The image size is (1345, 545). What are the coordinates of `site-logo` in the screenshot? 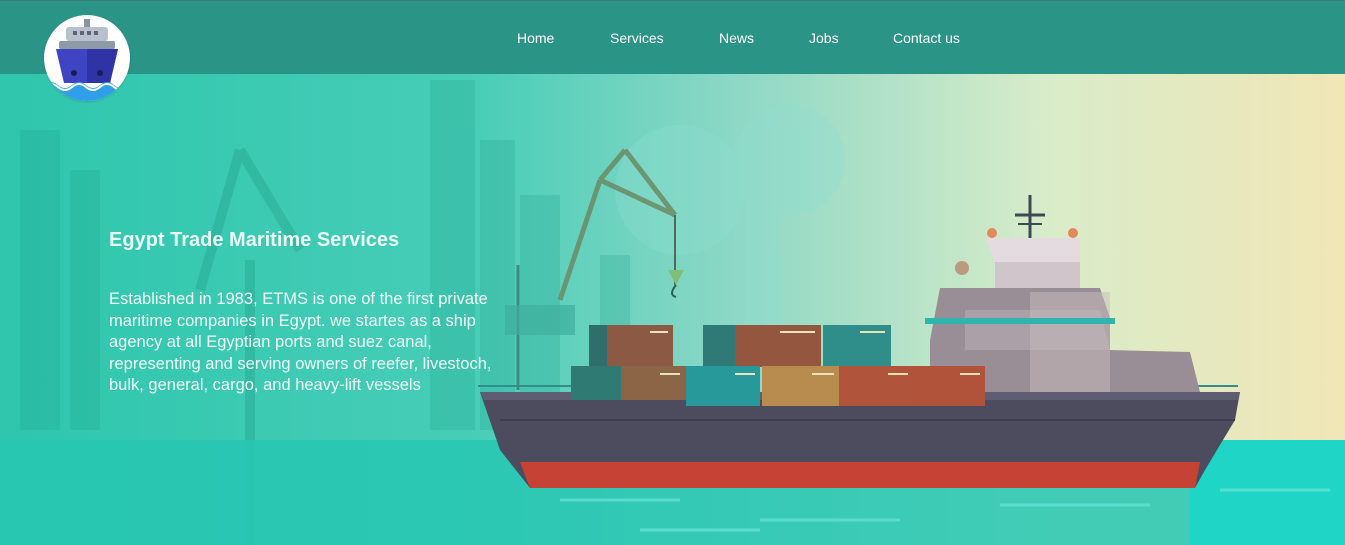 It's located at (87, 58).